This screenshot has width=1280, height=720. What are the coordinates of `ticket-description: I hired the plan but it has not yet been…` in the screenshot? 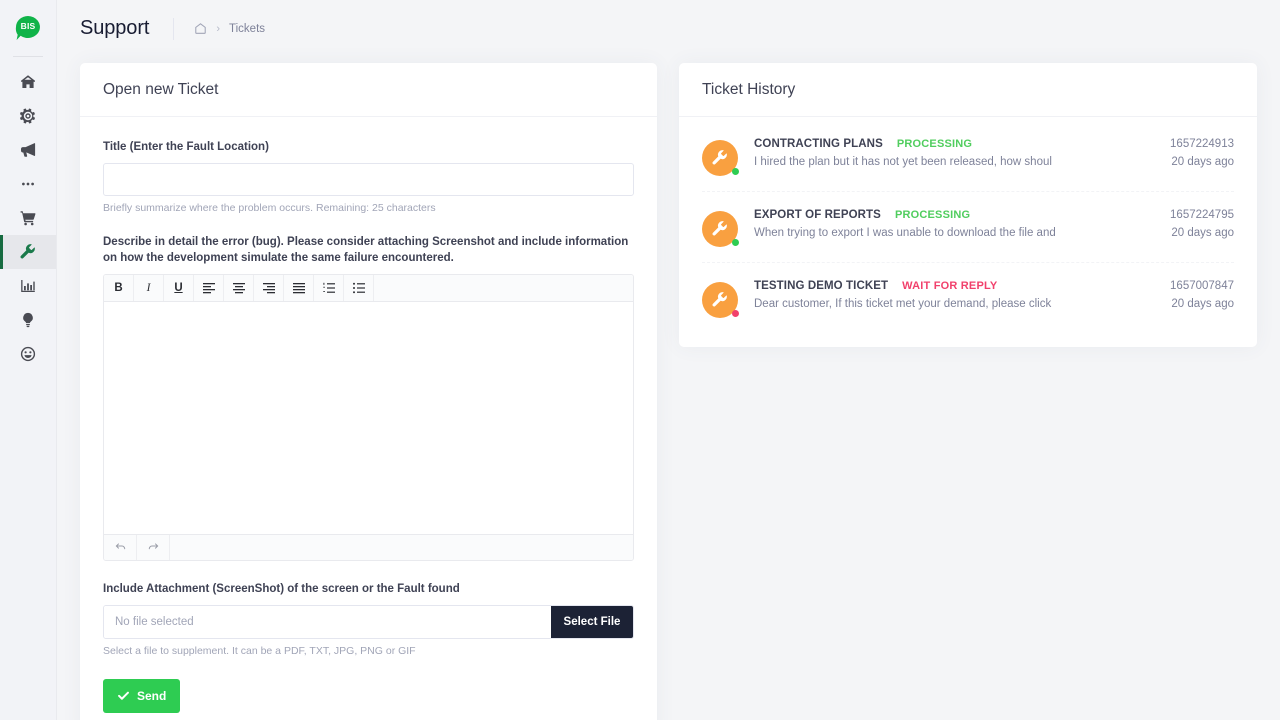 It's located at (903, 162).